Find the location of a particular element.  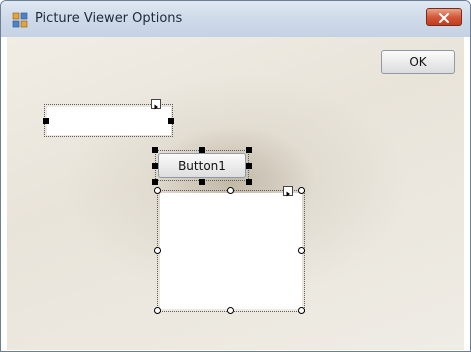

picture-box-control is located at coordinates (231, 251).